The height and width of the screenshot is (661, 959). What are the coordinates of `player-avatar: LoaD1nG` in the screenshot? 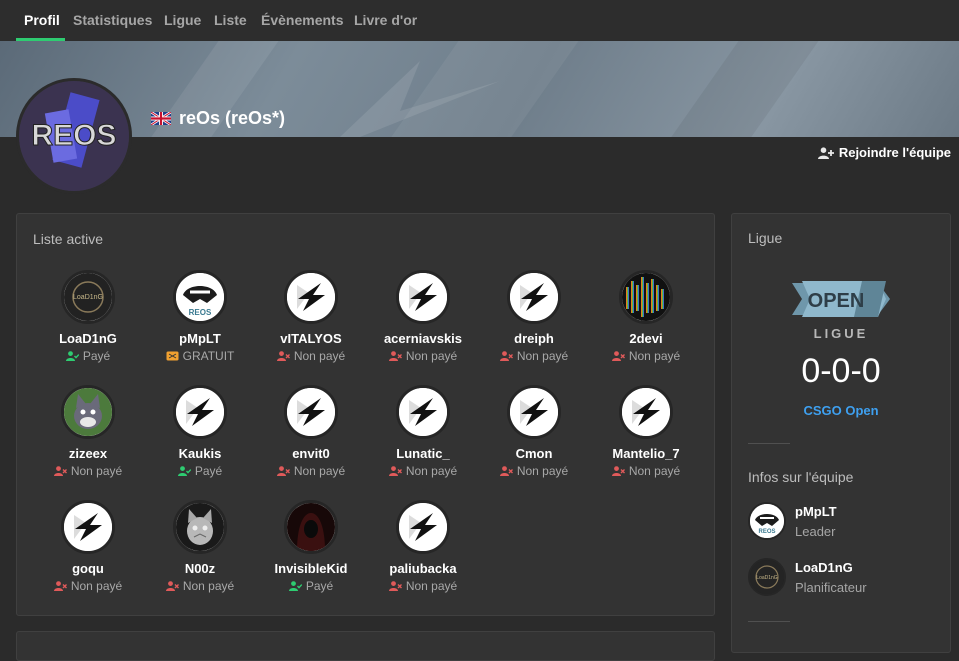 It's located at (88, 297).